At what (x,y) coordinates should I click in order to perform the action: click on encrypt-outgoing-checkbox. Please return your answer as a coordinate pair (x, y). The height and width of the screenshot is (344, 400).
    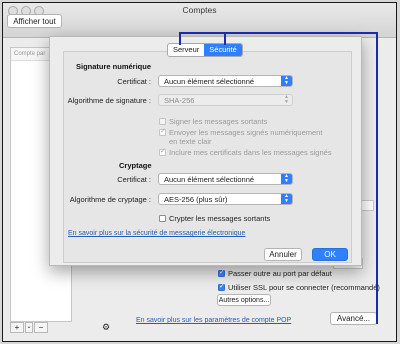
    Looking at the image, I should click on (162, 218).